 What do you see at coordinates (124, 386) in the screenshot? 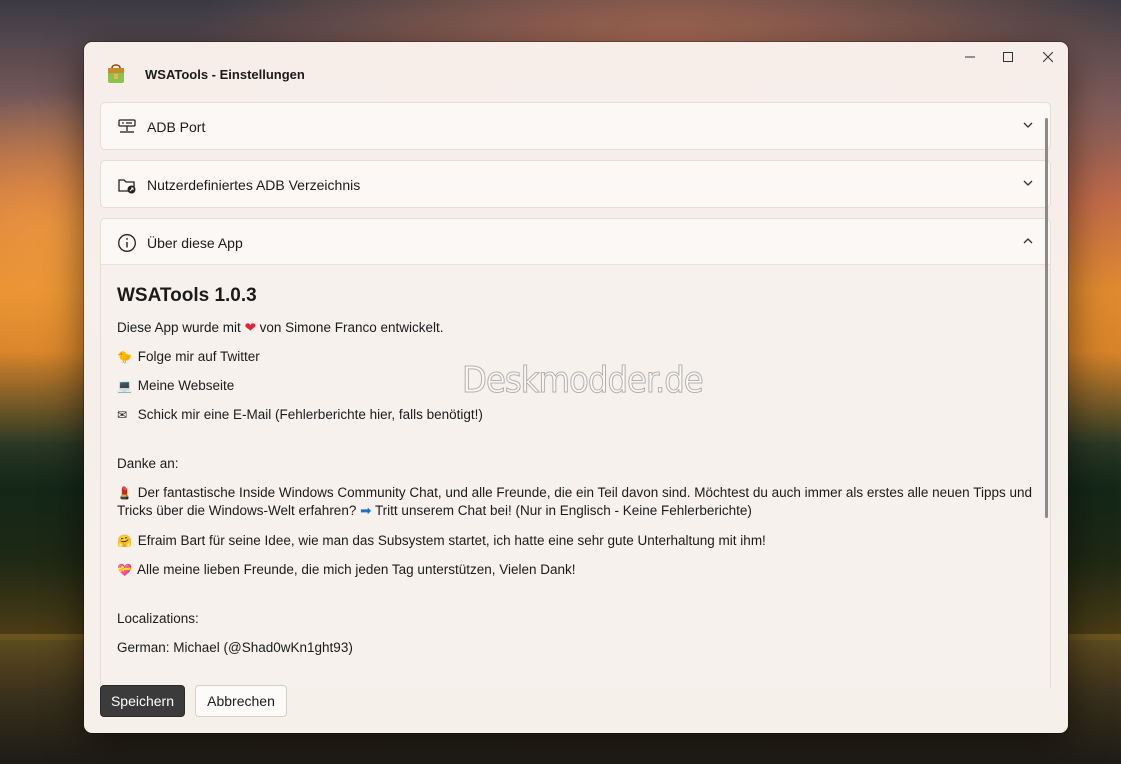
I see `laptop-icon: 💻` at bounding box center [124, 386].